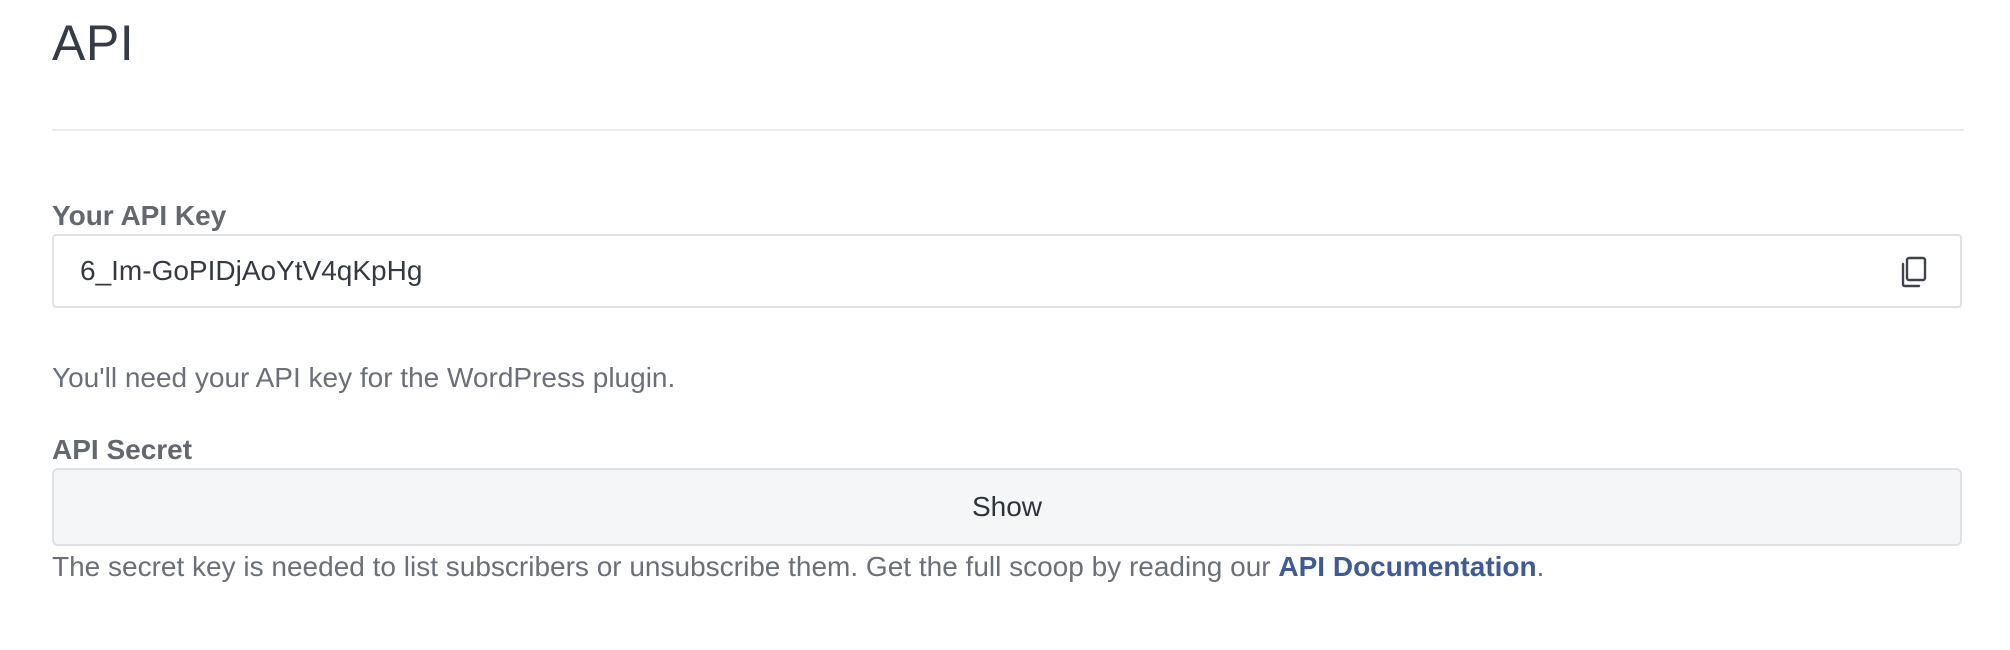  Describe the element at coordinates (122, 449) in the screenshot. I see `api-secret-label: API Secret` at that location.